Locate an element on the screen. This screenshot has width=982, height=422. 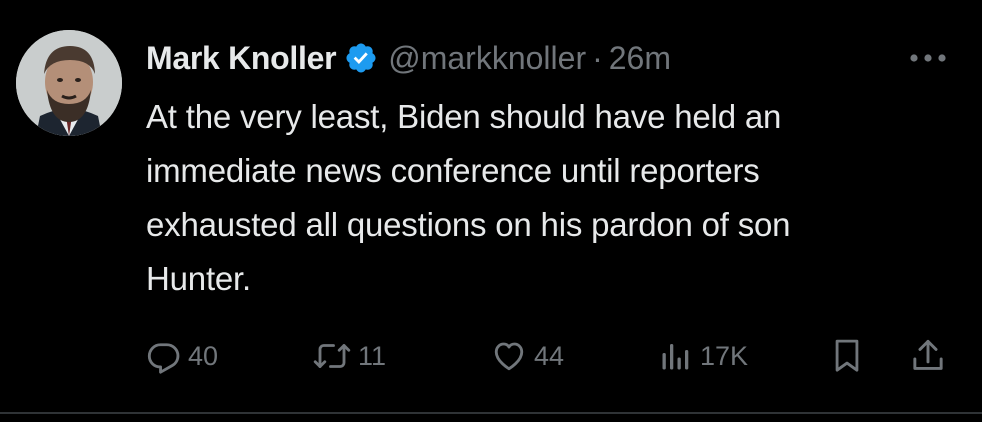
divider is located at coordinates (491, 413).